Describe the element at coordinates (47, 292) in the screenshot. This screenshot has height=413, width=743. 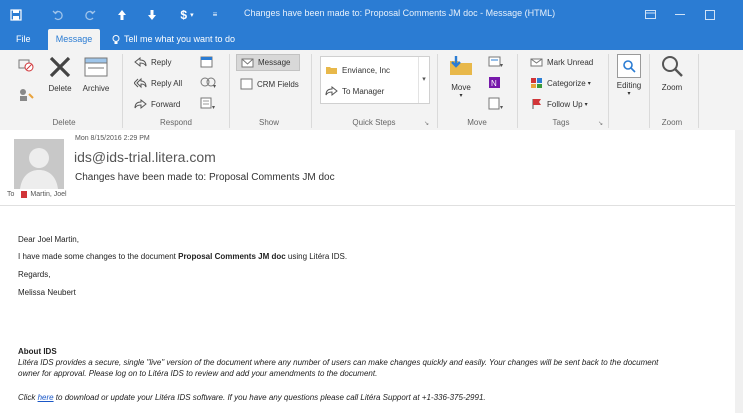
I see `signature: Melissa Neubert` at that location.